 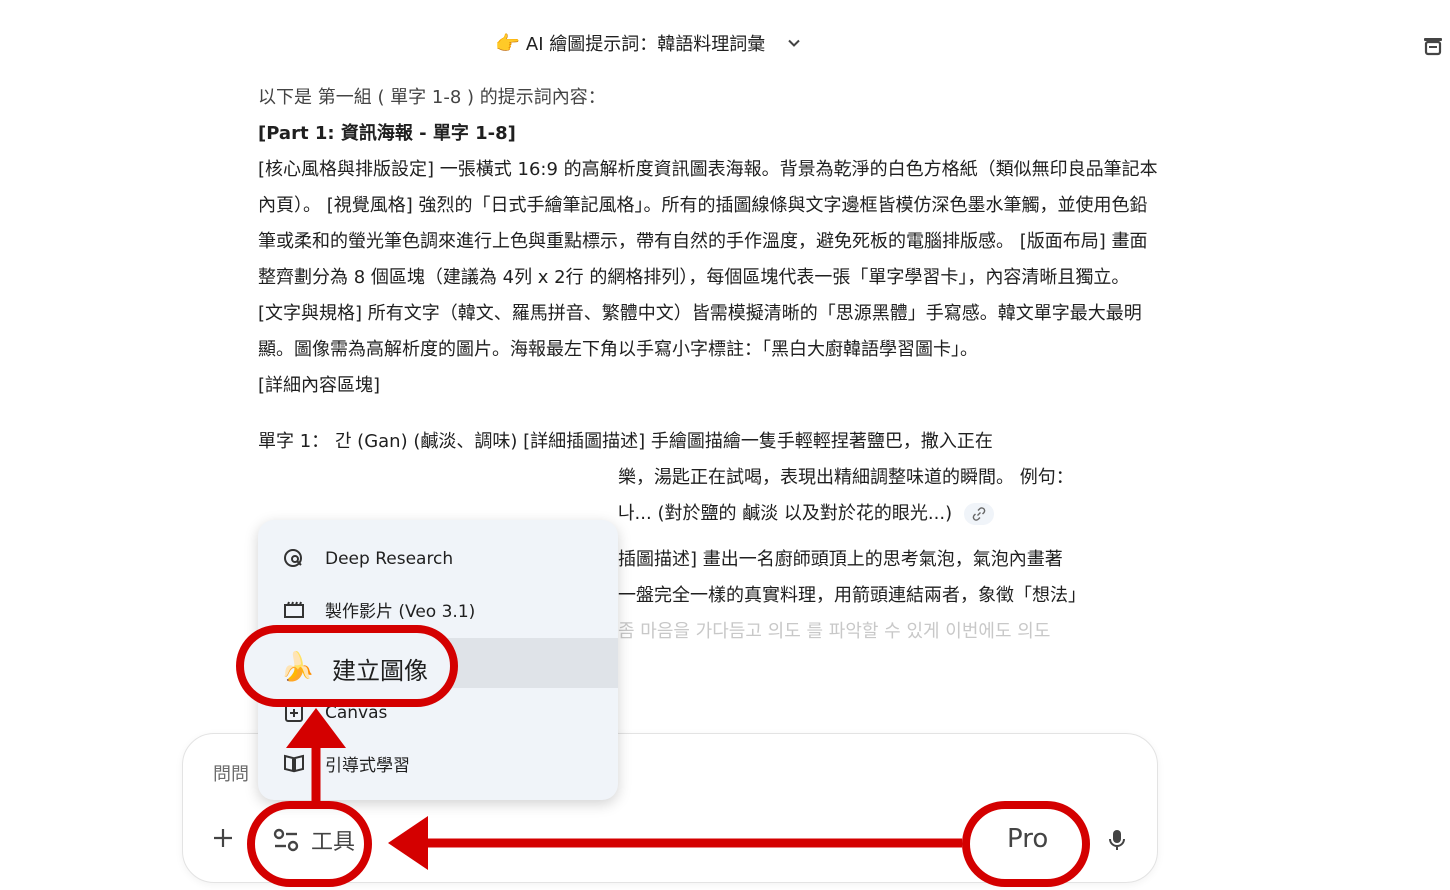 What do you see at coordinates (223, 838) in the screenshot?
I see `add-button` at bounding box center [223, 838].